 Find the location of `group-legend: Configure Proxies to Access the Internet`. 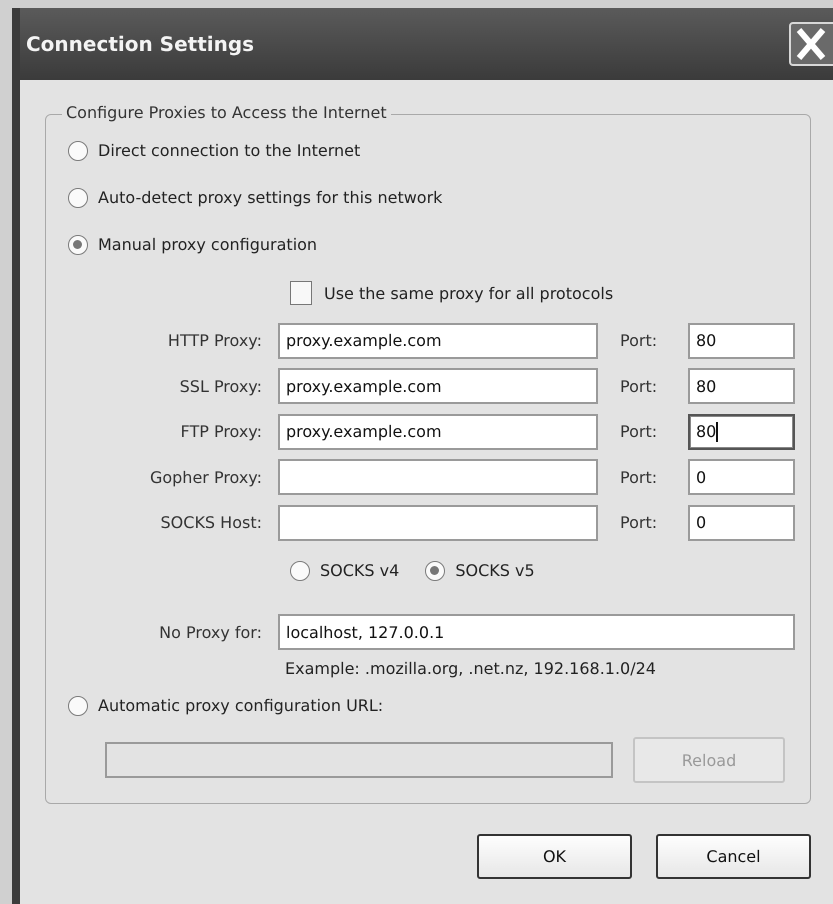

group-legend: Configure Proxies to Access the Internet is located at coordinates (226, 112).